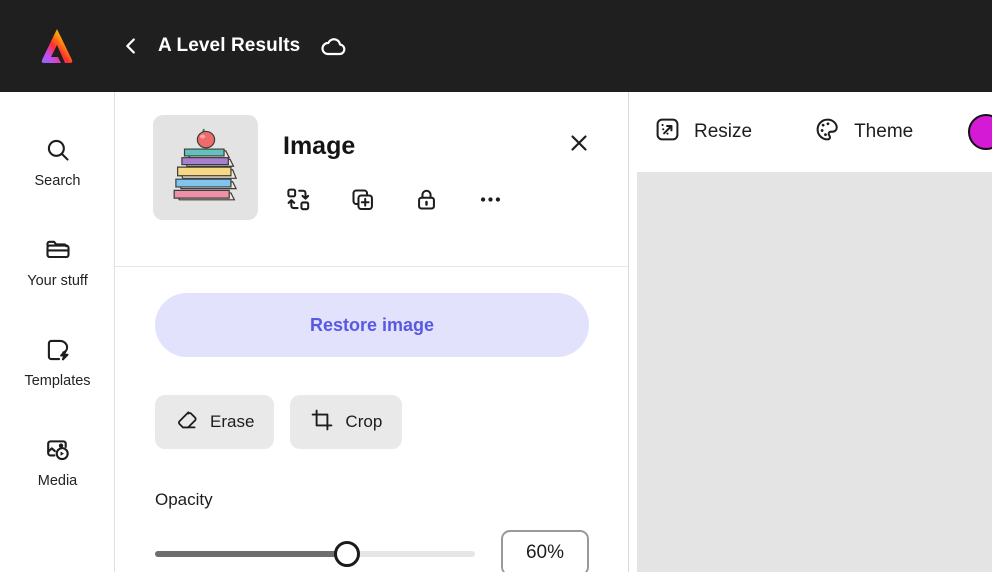 The width and height of the screenshot is (992, 572). I want to click on chevron-left-icon, so click(130, 46).